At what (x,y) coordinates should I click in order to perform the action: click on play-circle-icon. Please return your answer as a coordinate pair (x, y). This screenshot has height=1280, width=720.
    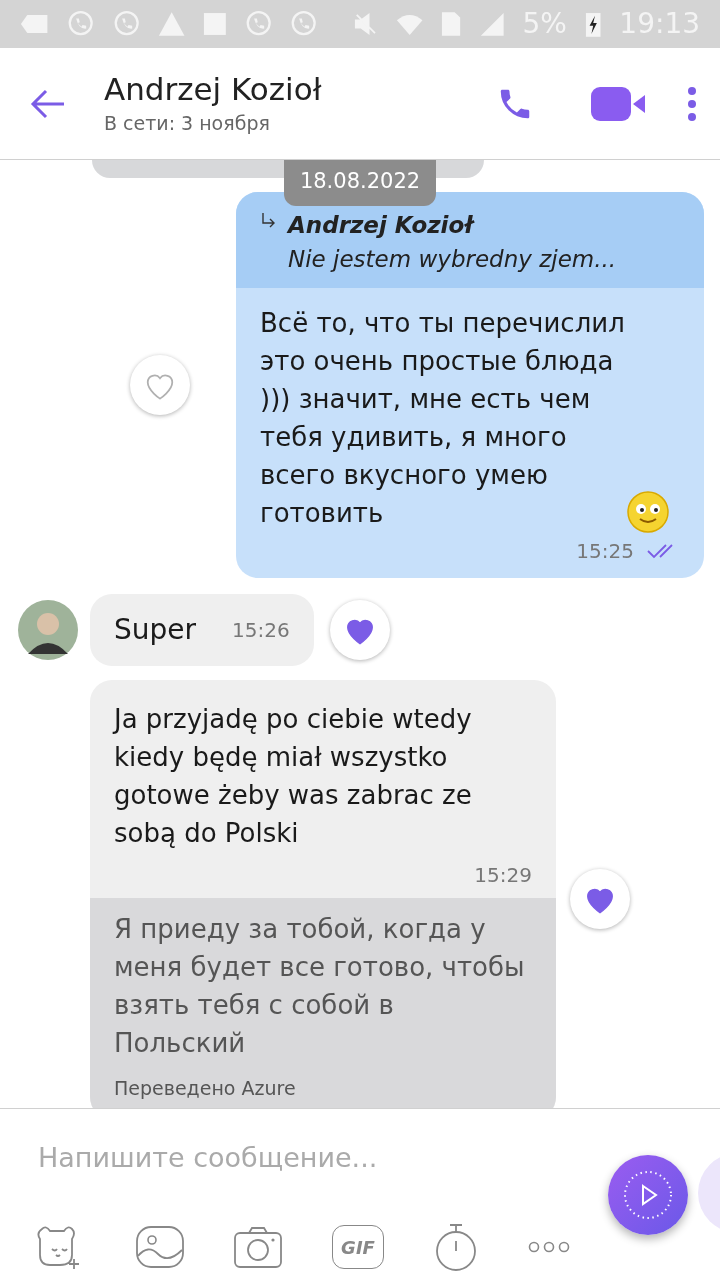
    Looking at the image, I should click on (648, 1195).